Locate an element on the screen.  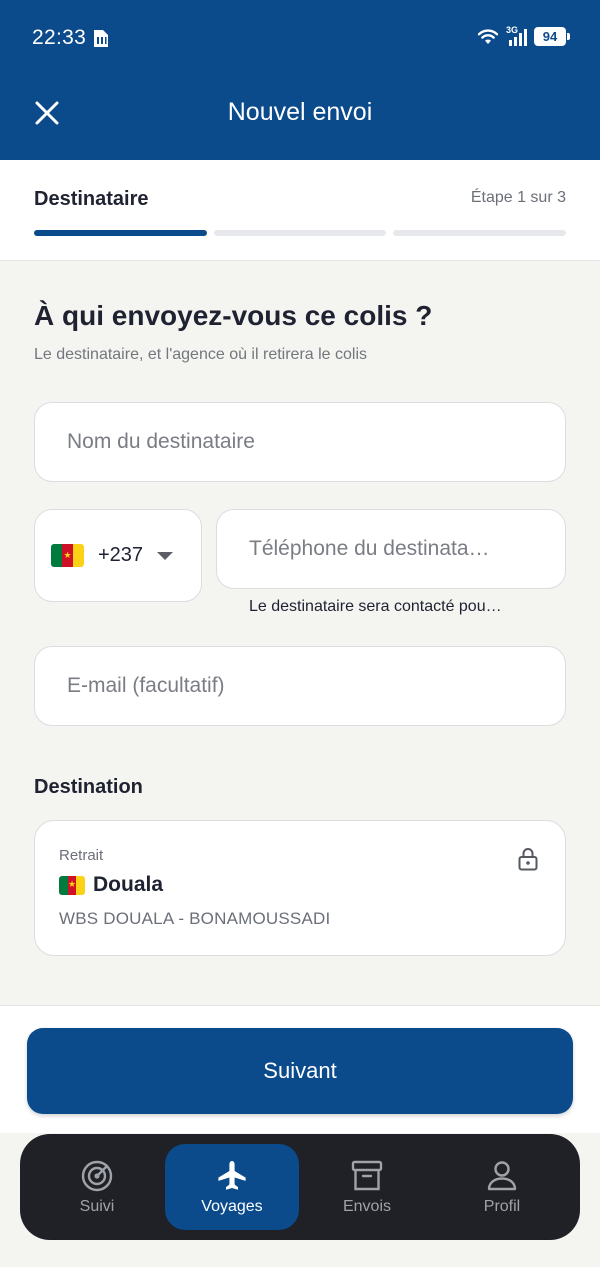
tab-label: Envois is located at coordinates (367, 1206).